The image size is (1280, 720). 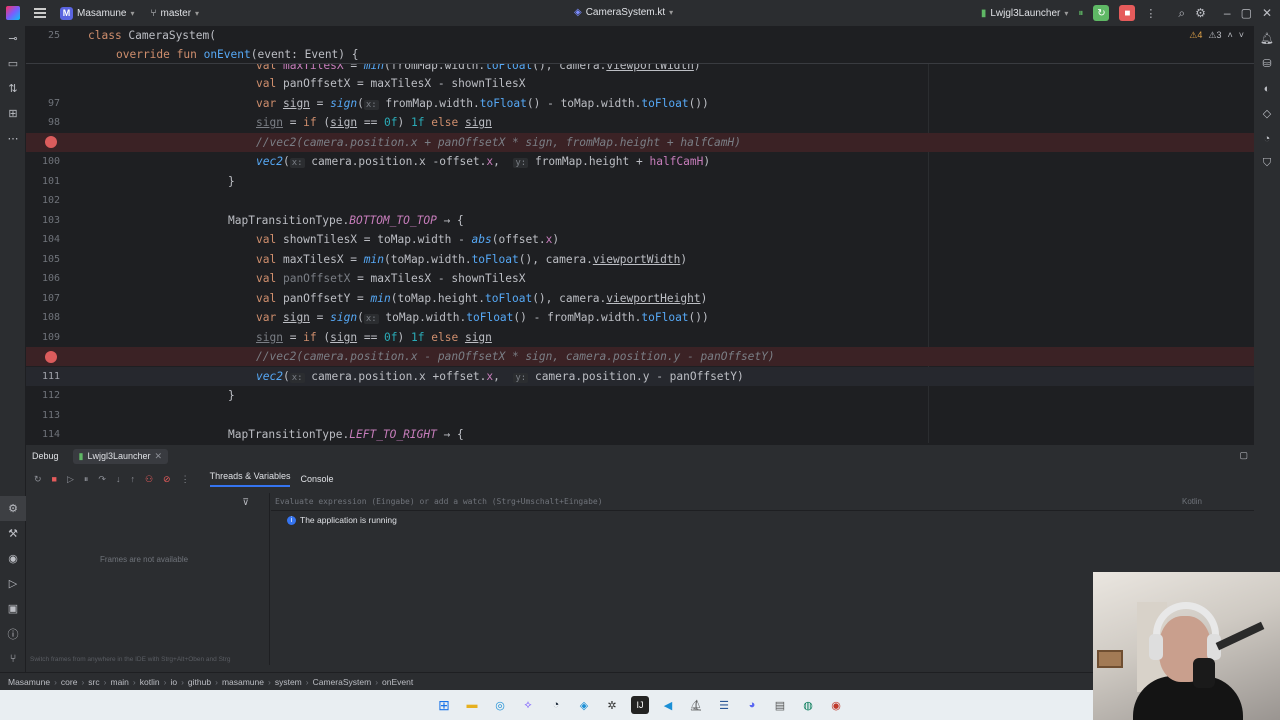 What do you see at coordinates (250, 479) in the screenshot?
I see `tab-threads-variables: Threads & Variables` at bounding box center [250, 479].